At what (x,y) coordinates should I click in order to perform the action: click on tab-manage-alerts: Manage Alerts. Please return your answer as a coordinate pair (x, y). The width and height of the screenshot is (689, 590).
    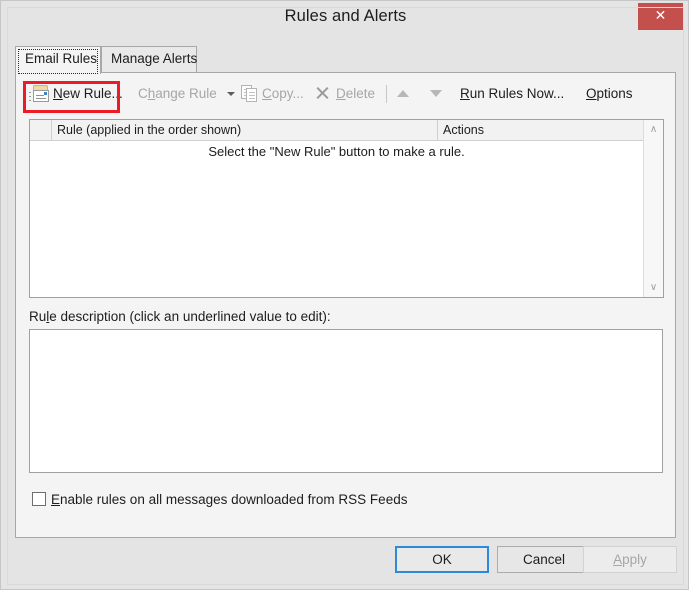
    Looking at the image, I should click on (149, 59).